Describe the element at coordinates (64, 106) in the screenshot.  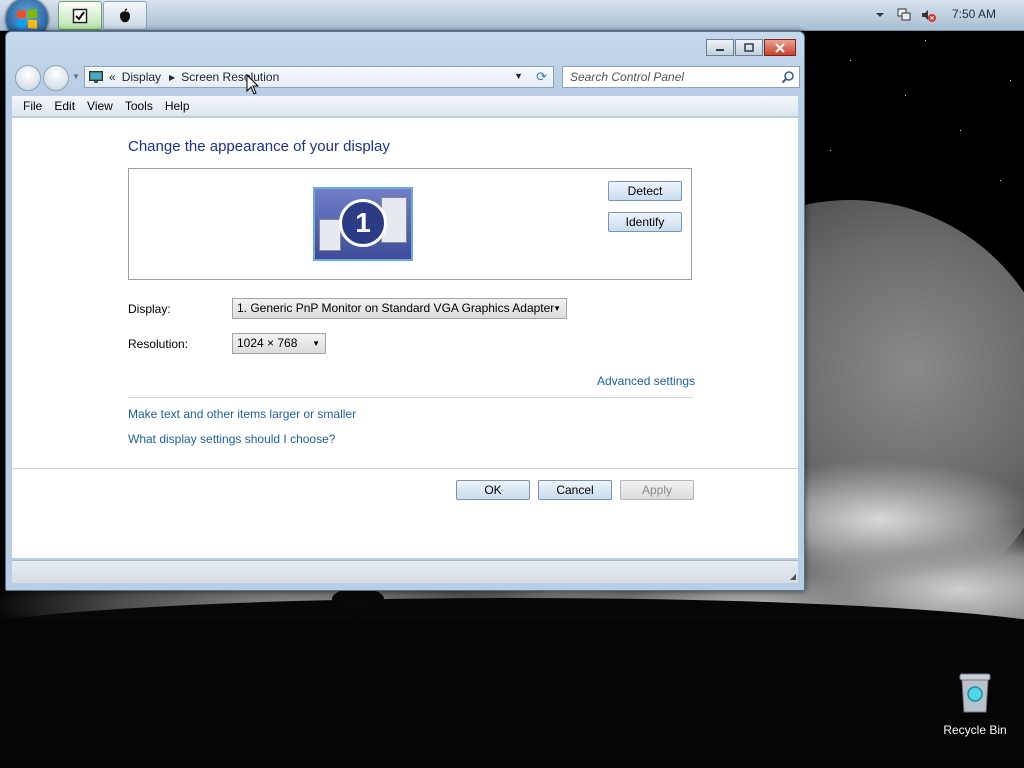
I see `menu-edit: Edit` at that location.